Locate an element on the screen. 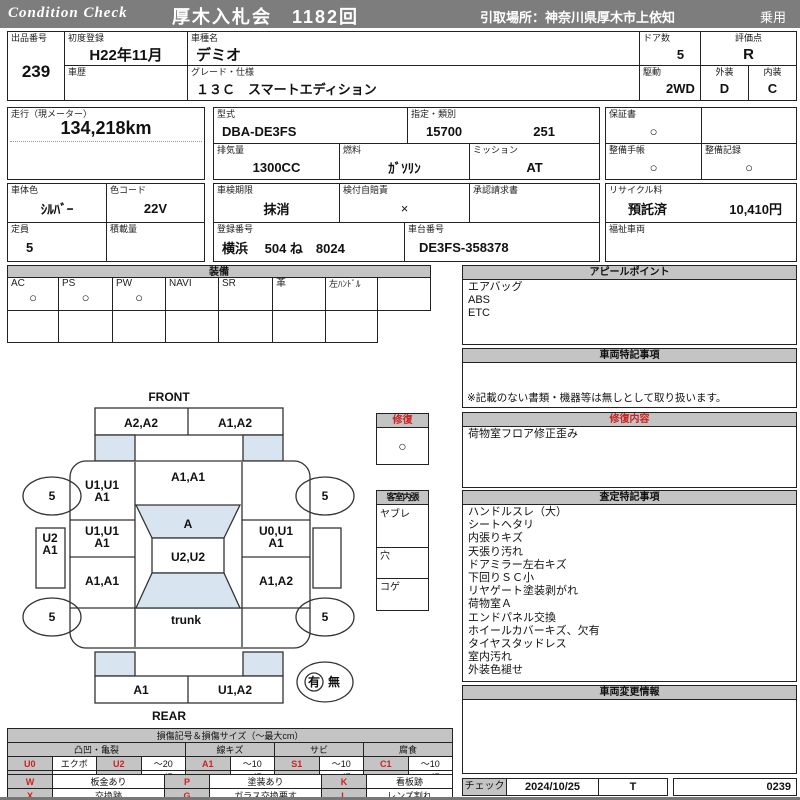  displacement-cell: 排気量 1300CC is located at coordinates (276, 161).